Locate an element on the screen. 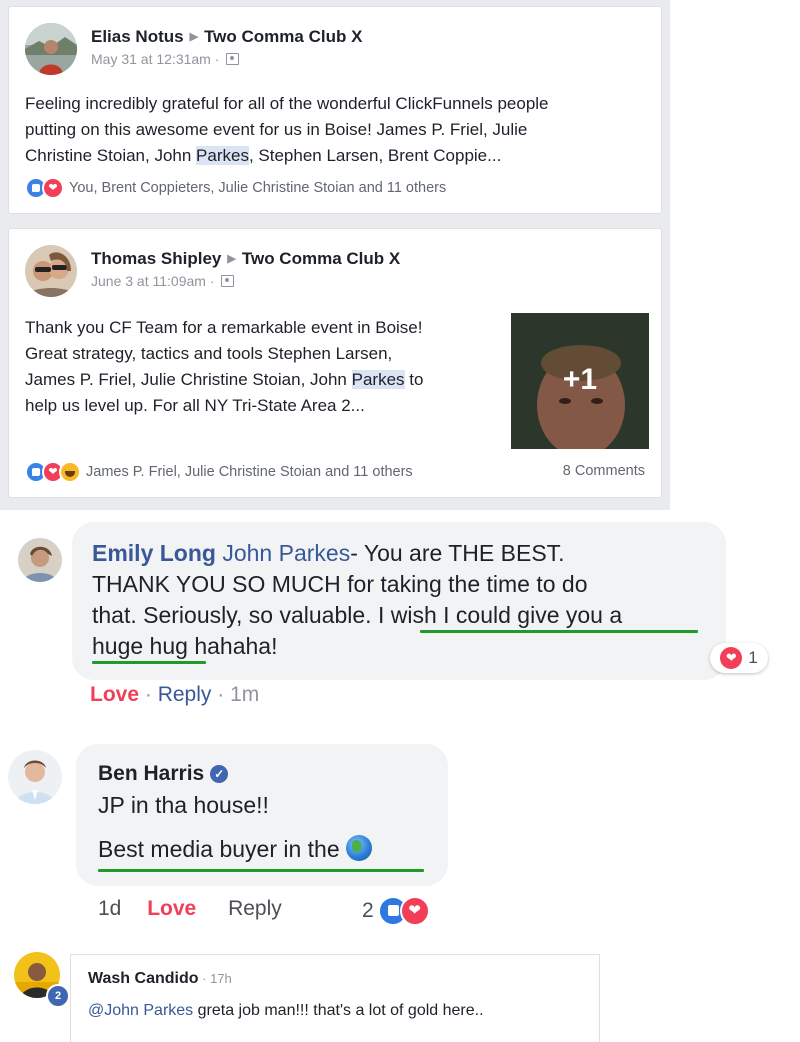  comment-line: Ben Harris ✓ is located at coordinates (235, 774).